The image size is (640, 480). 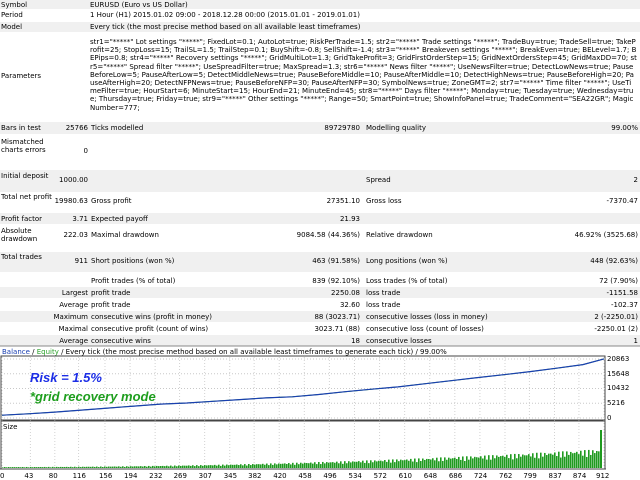 What do you see at coordinates (618, 359) in the screenshot?
I see `y-tick-label: 20863` at bounding box center [618, 359].